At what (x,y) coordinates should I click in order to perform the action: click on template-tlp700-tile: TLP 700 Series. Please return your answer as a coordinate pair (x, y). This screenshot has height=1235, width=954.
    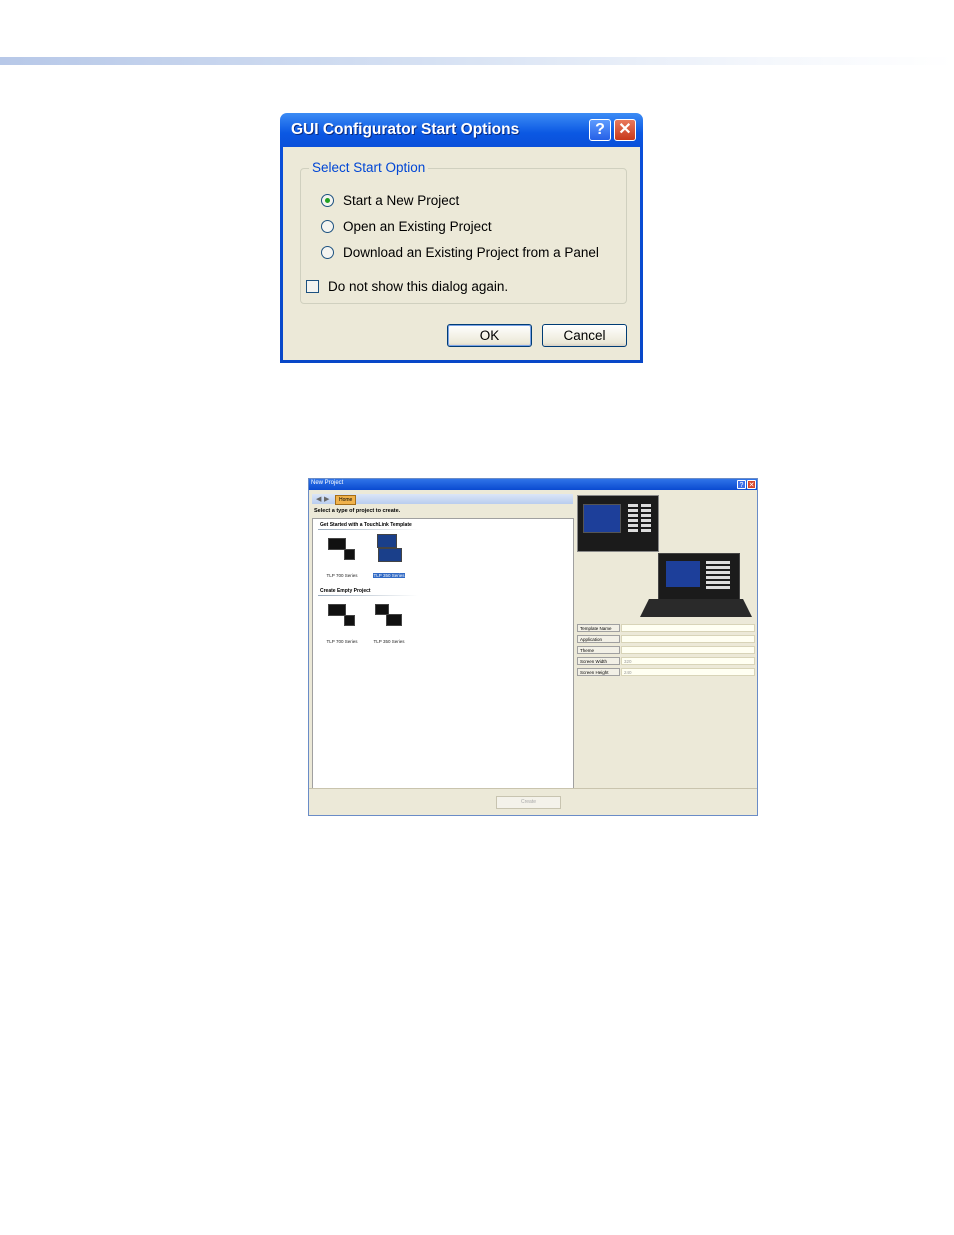
    Looking at the image, I should click on (342, 559).